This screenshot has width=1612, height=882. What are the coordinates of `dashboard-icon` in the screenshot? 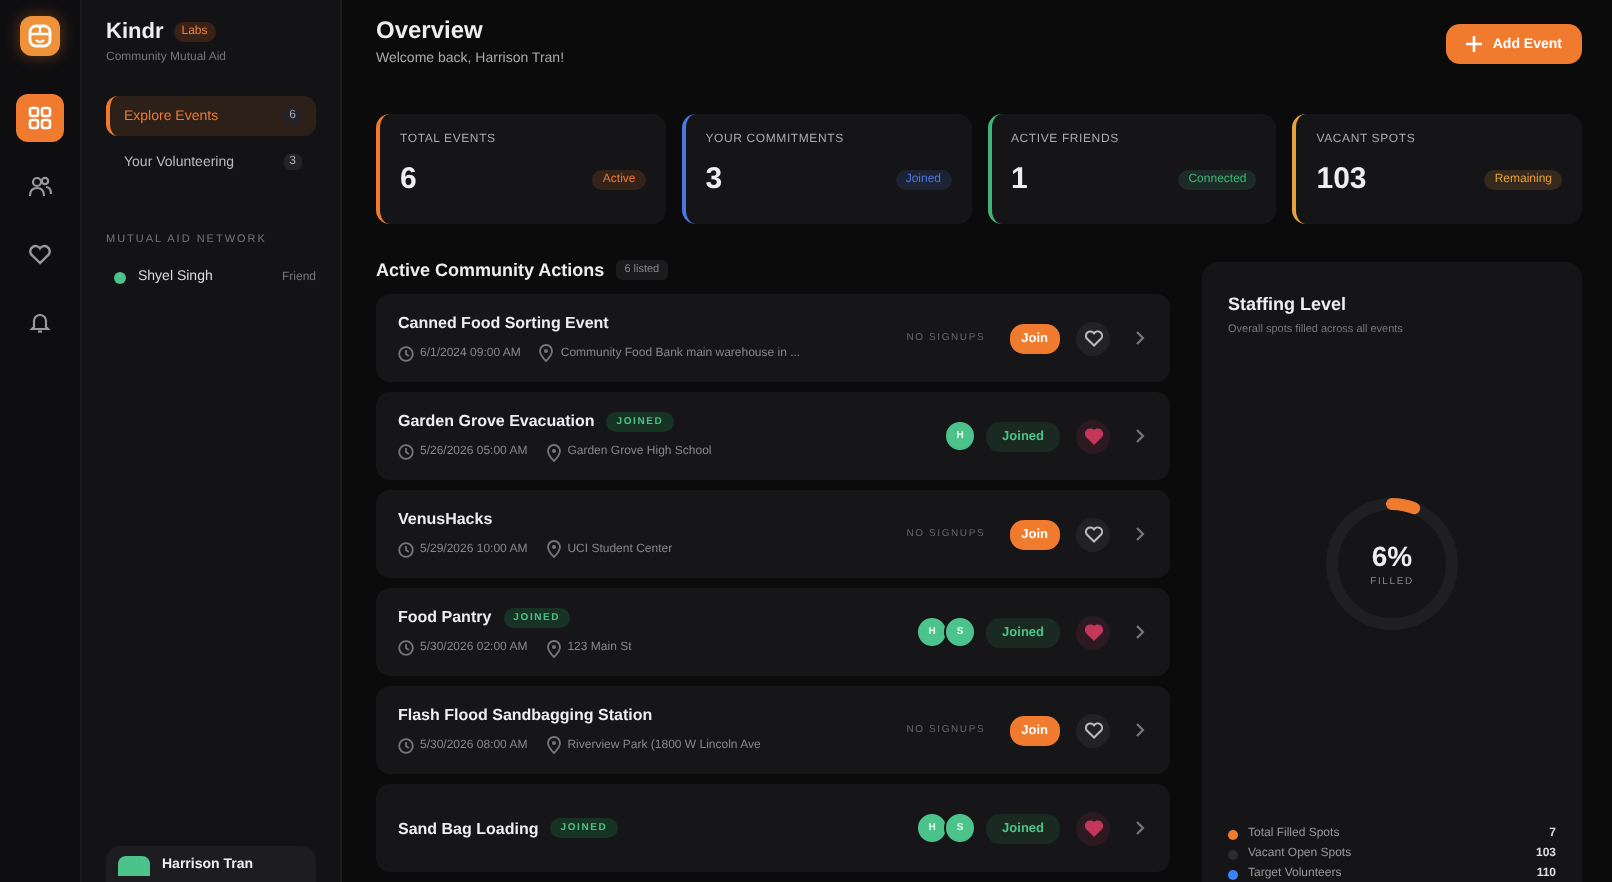 It's located at (40, 118).